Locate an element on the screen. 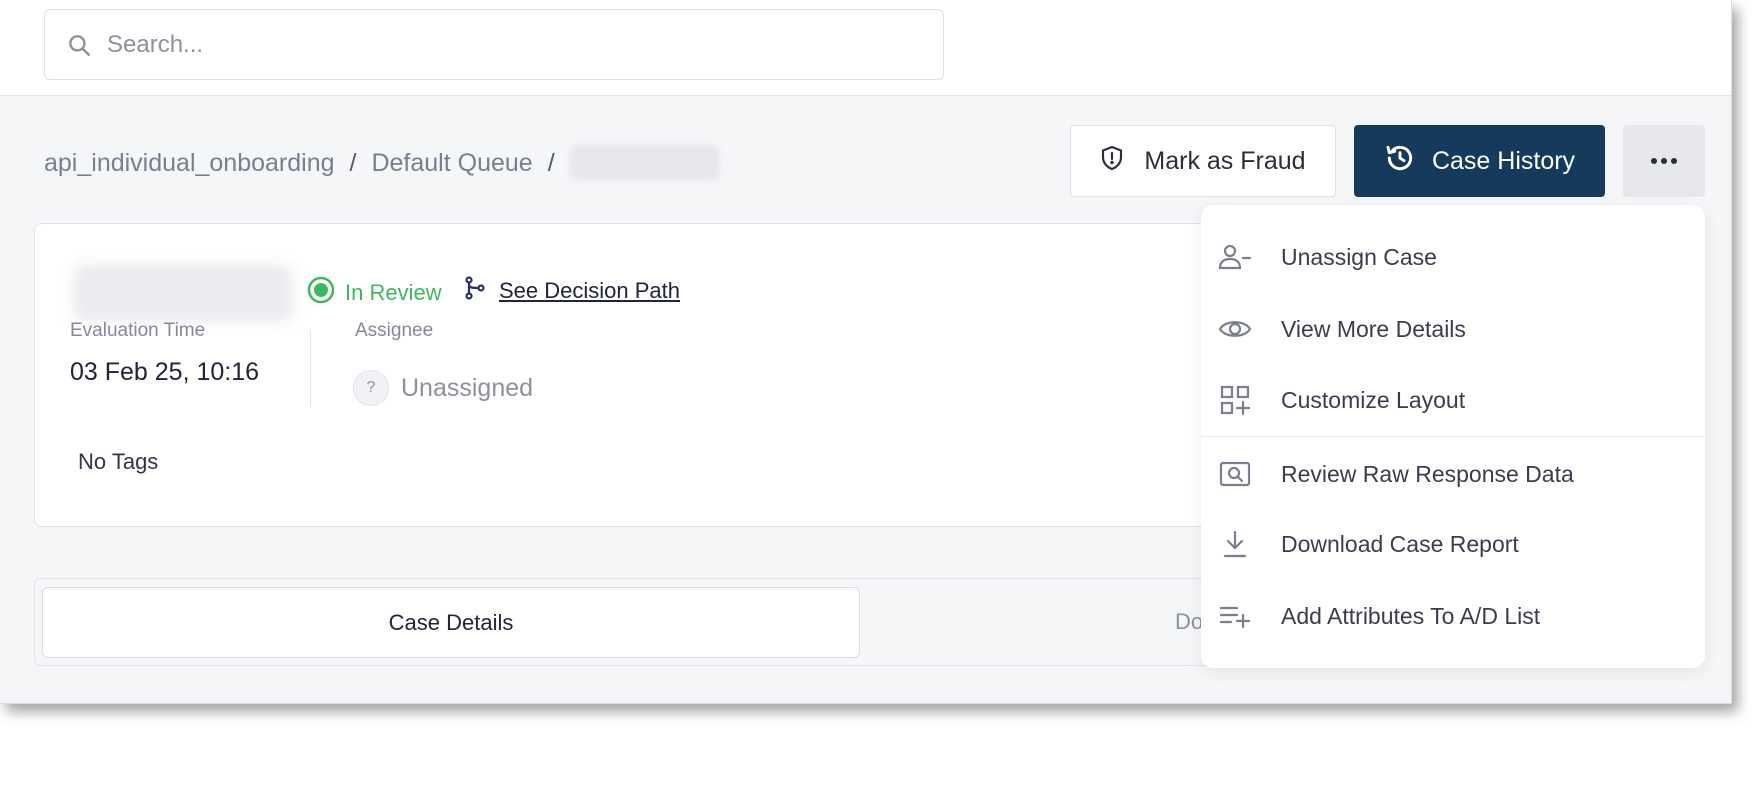 The height and width of the screenshot is (794, 1752). assignee-selector: ? Unassigned is located at coordinates (443, 388).